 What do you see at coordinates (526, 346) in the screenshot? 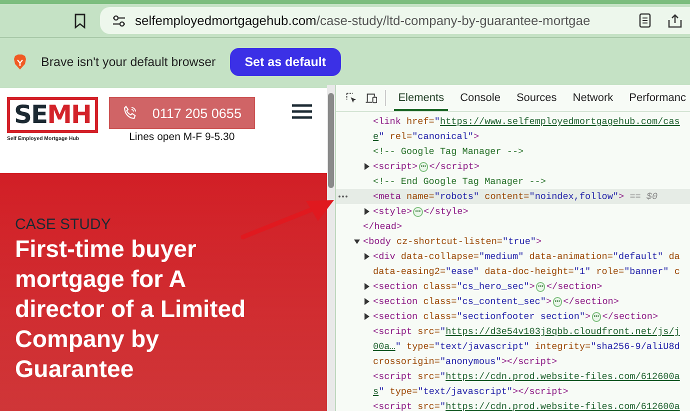
I see `code-line: 00a…" type="text/javascript" integrity="sha256-9/aliU8d` at bounding box center [526, 346].